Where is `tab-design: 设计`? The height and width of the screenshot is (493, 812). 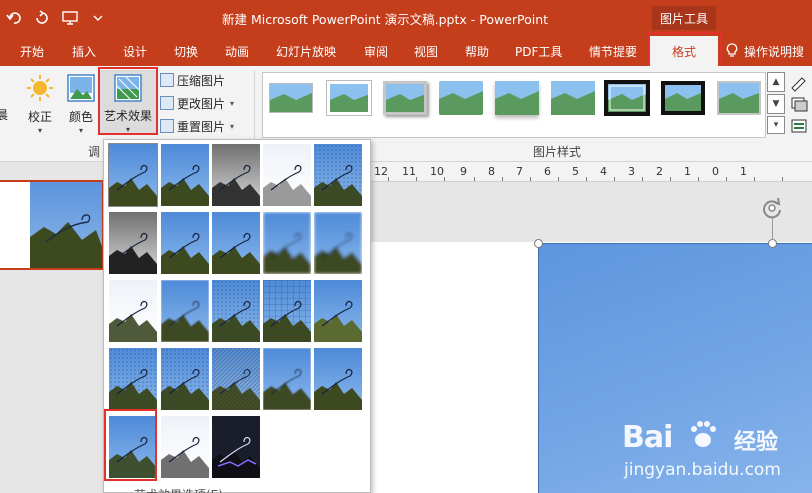
tab-design: 设计 is located at coordinates (135, 51).